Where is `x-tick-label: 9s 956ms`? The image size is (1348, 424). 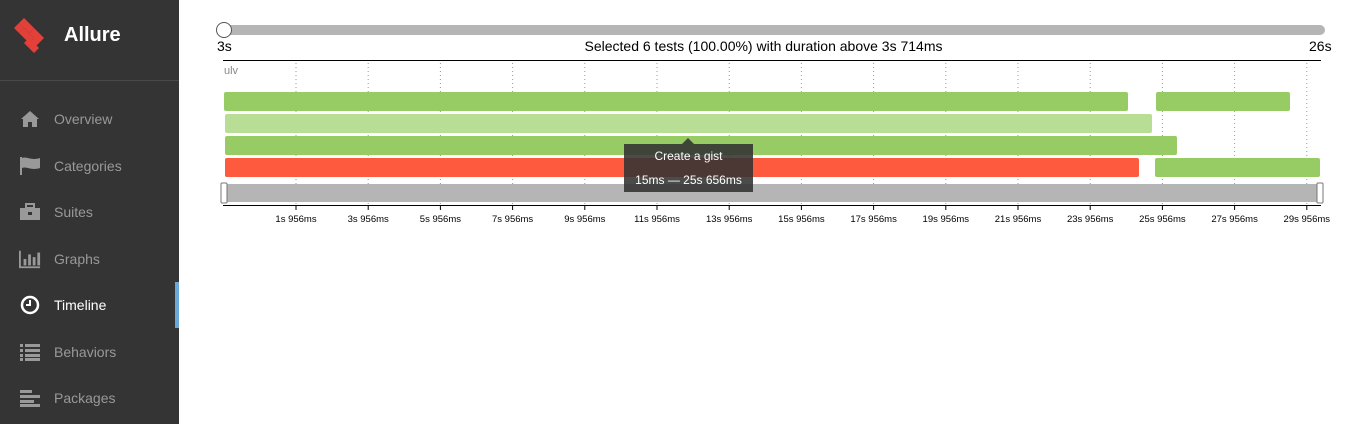 x-tick-label: 9s 956ms is located at coordinates (584, 219).